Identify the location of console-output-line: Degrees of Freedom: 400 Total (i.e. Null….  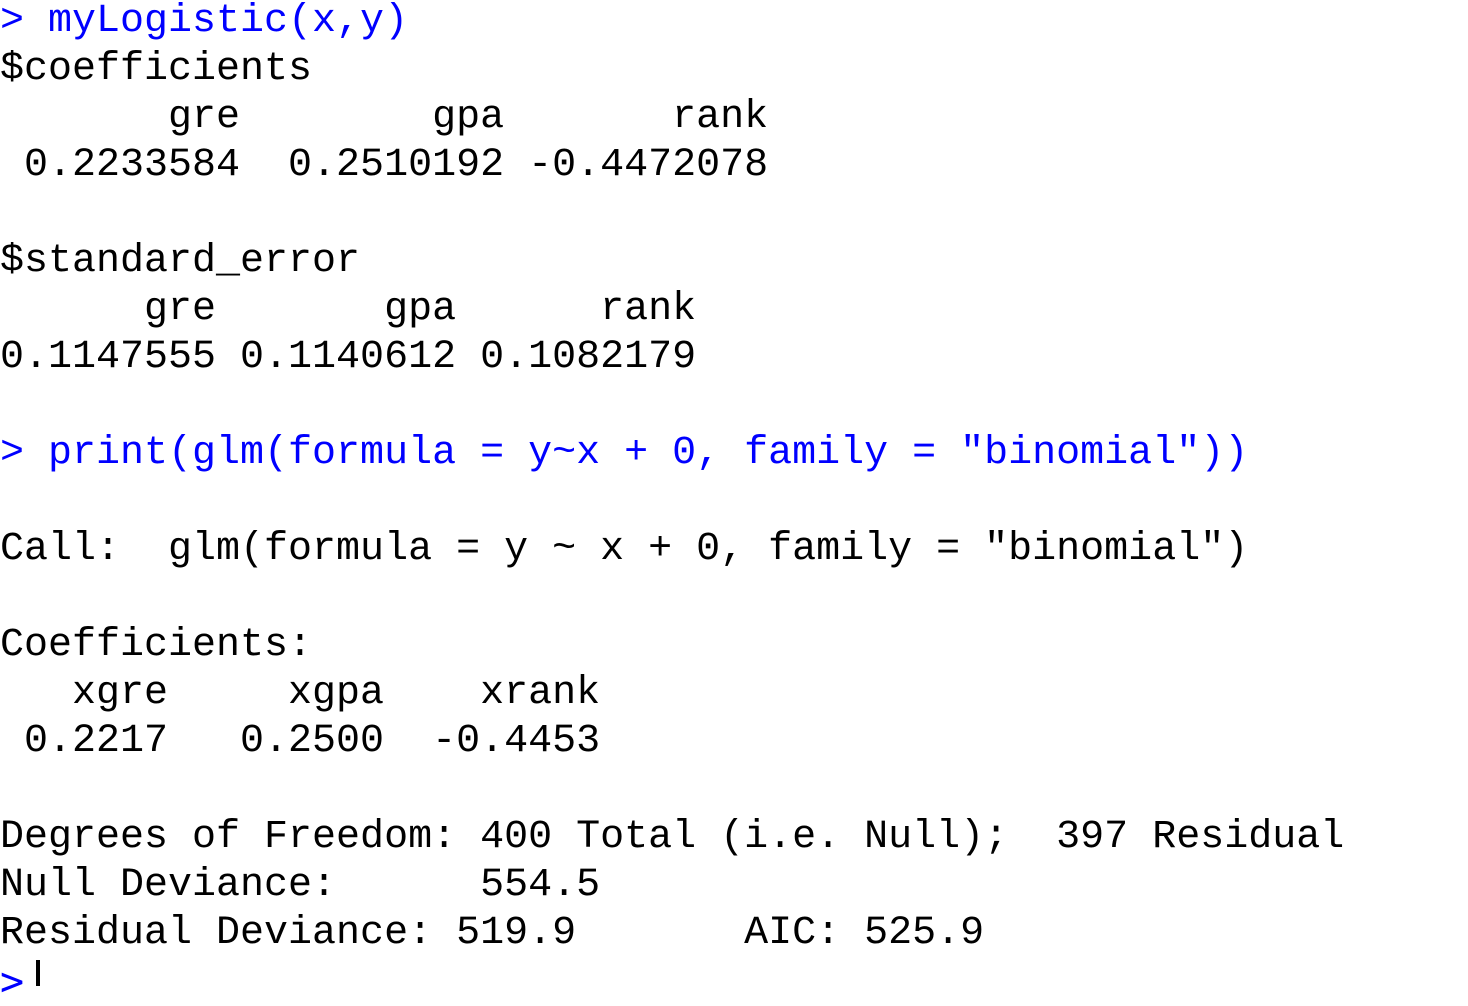
(672, 837).